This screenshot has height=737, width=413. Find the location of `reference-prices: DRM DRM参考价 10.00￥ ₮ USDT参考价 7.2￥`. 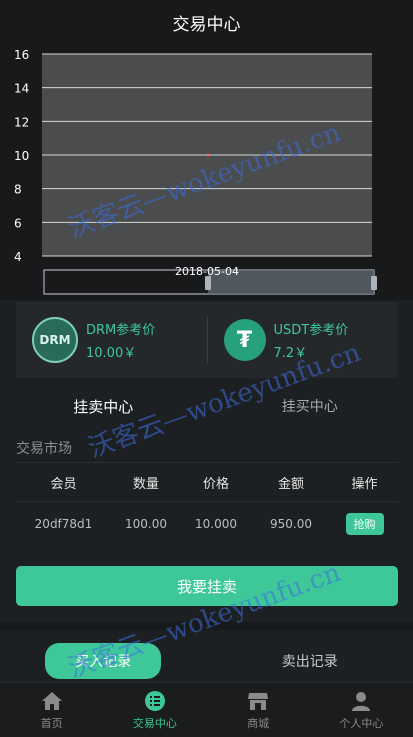

reference-prices: DRM DRM参考价 10.00￥ ₮ USDT参考价 7.2￥ is located at coordinates (207, 340).